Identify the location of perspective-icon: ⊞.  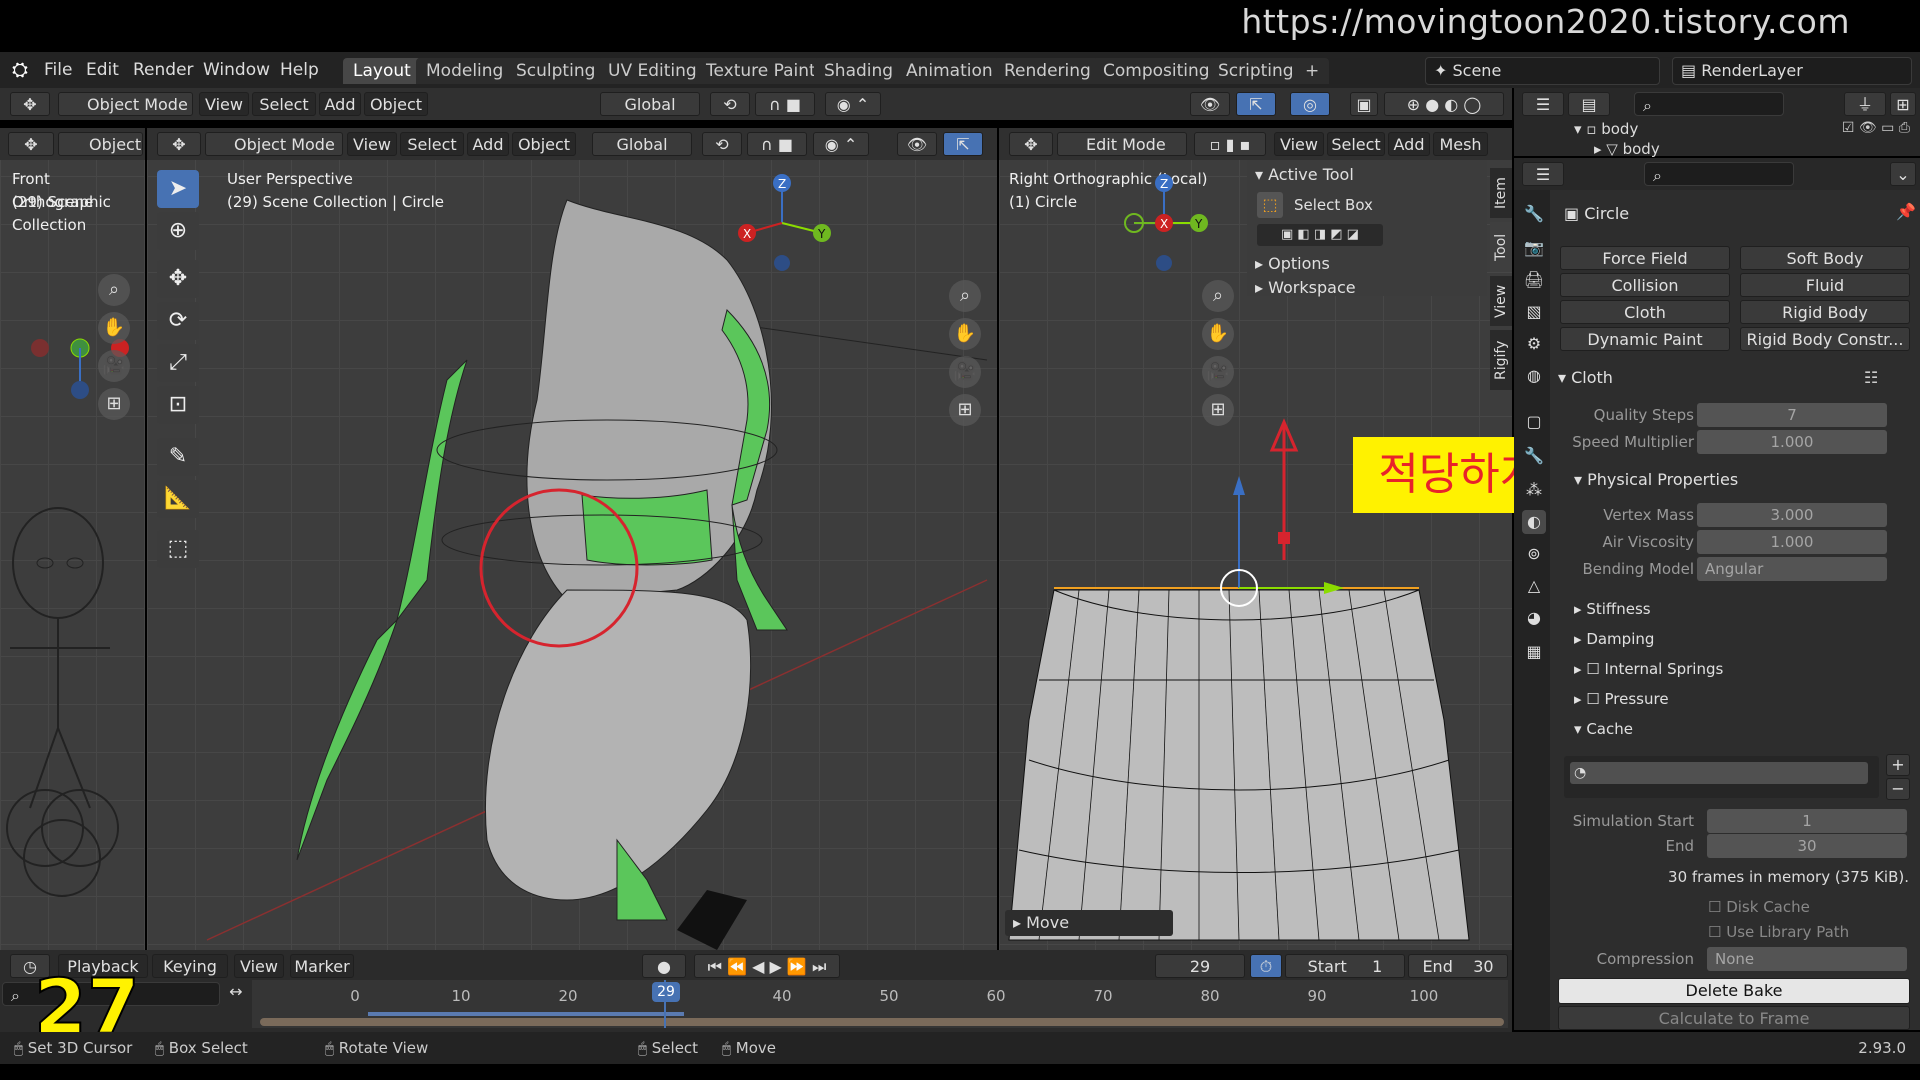
(965, 410).